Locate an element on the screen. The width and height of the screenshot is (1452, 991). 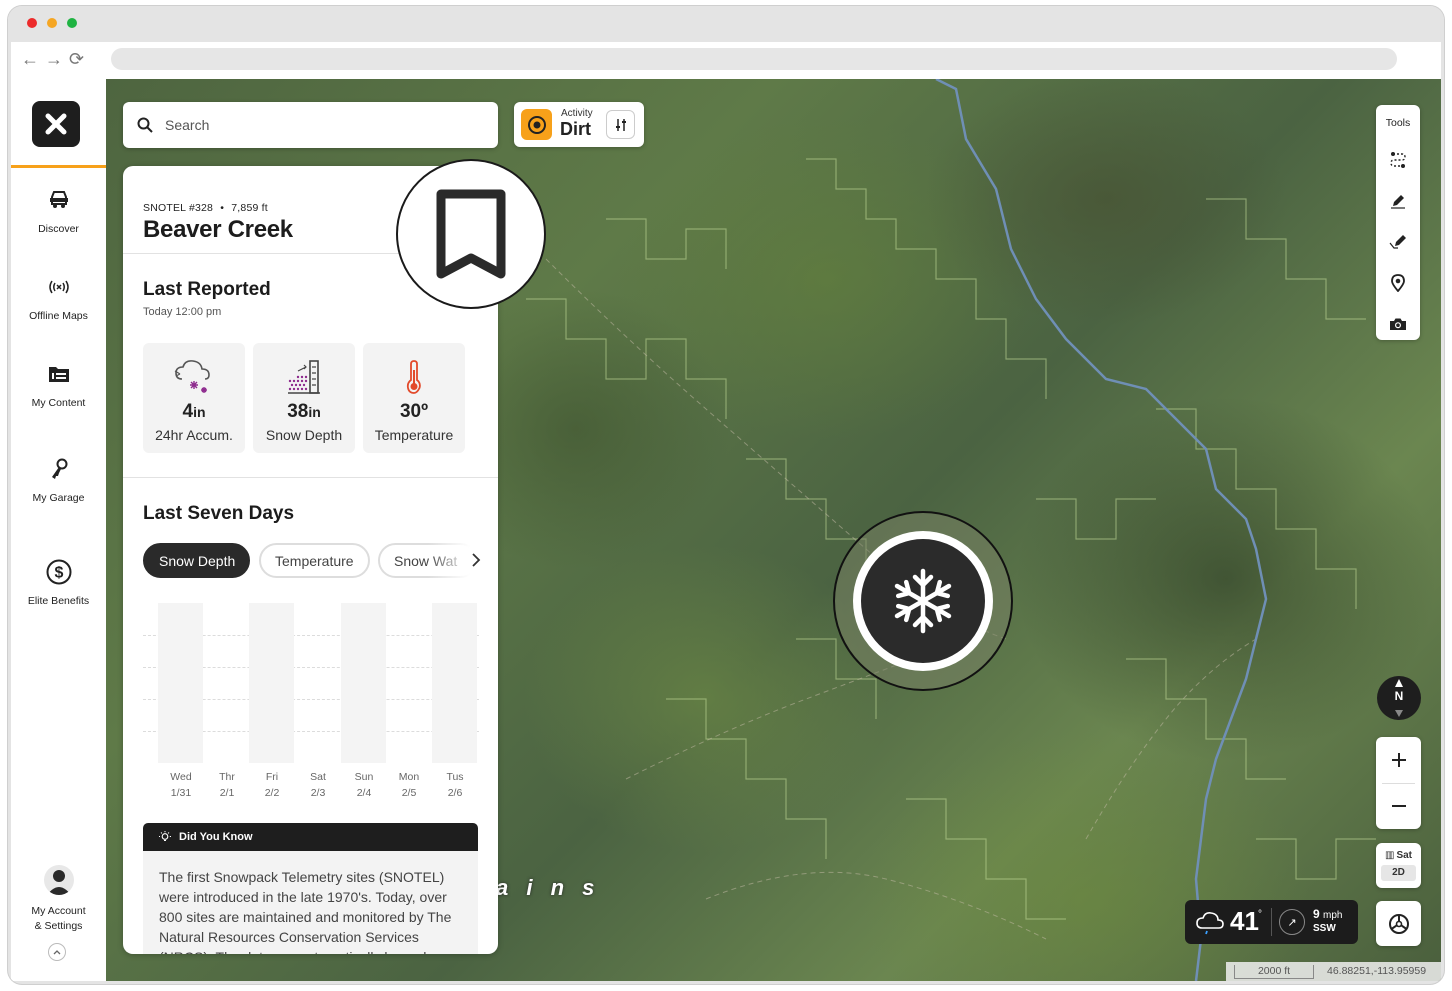
wind-speed: 9 mph is located at coordinates (1327, 914).